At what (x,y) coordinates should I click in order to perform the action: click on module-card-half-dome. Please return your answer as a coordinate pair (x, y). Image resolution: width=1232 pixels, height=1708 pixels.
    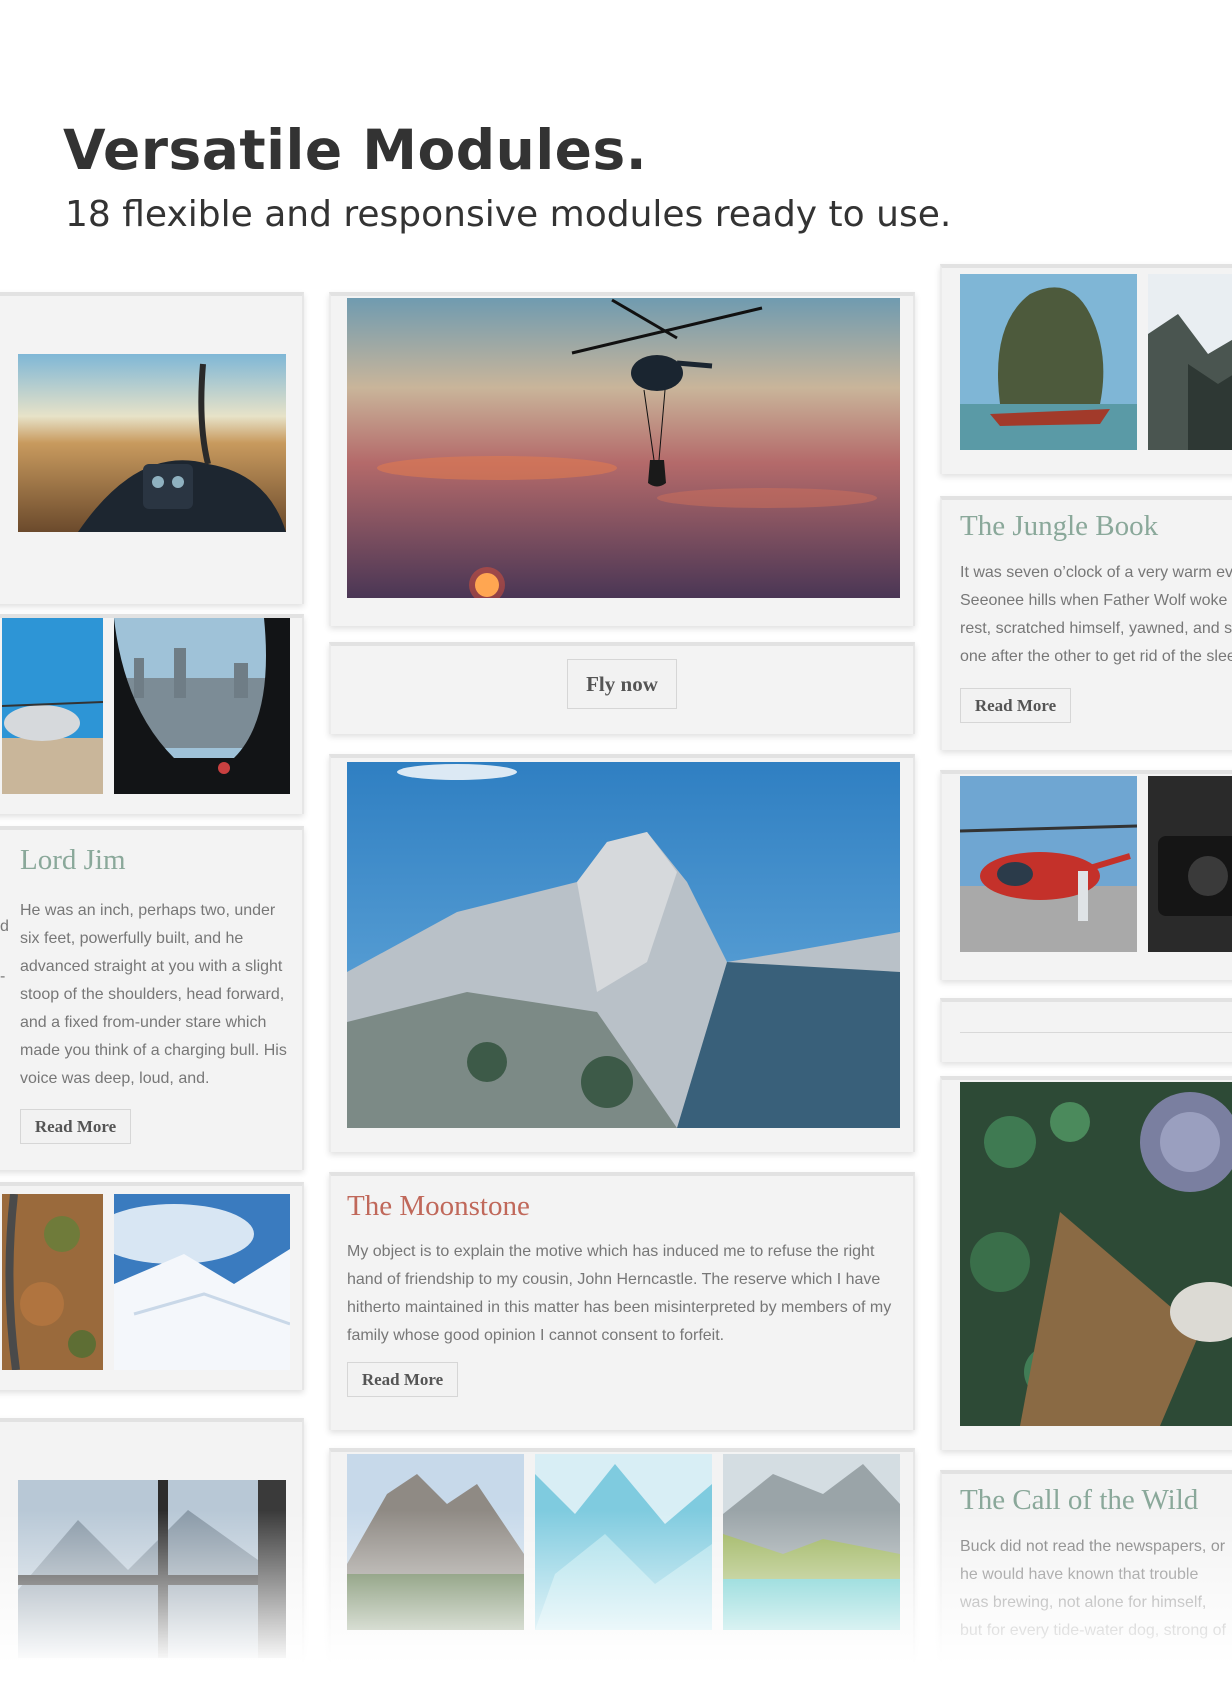
    Looking at the image, I should click on (622, 953).